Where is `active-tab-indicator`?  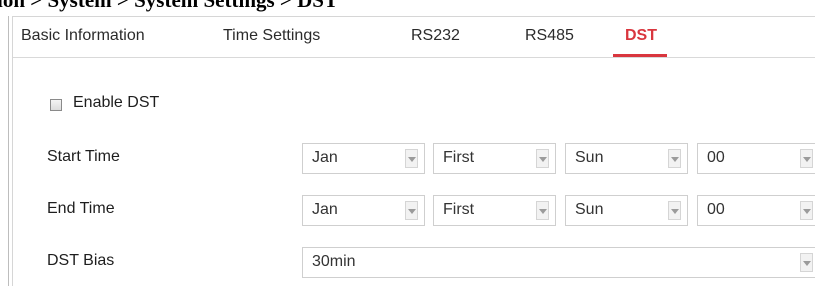
active-tab-indicator is located at coordinates (640, 55).